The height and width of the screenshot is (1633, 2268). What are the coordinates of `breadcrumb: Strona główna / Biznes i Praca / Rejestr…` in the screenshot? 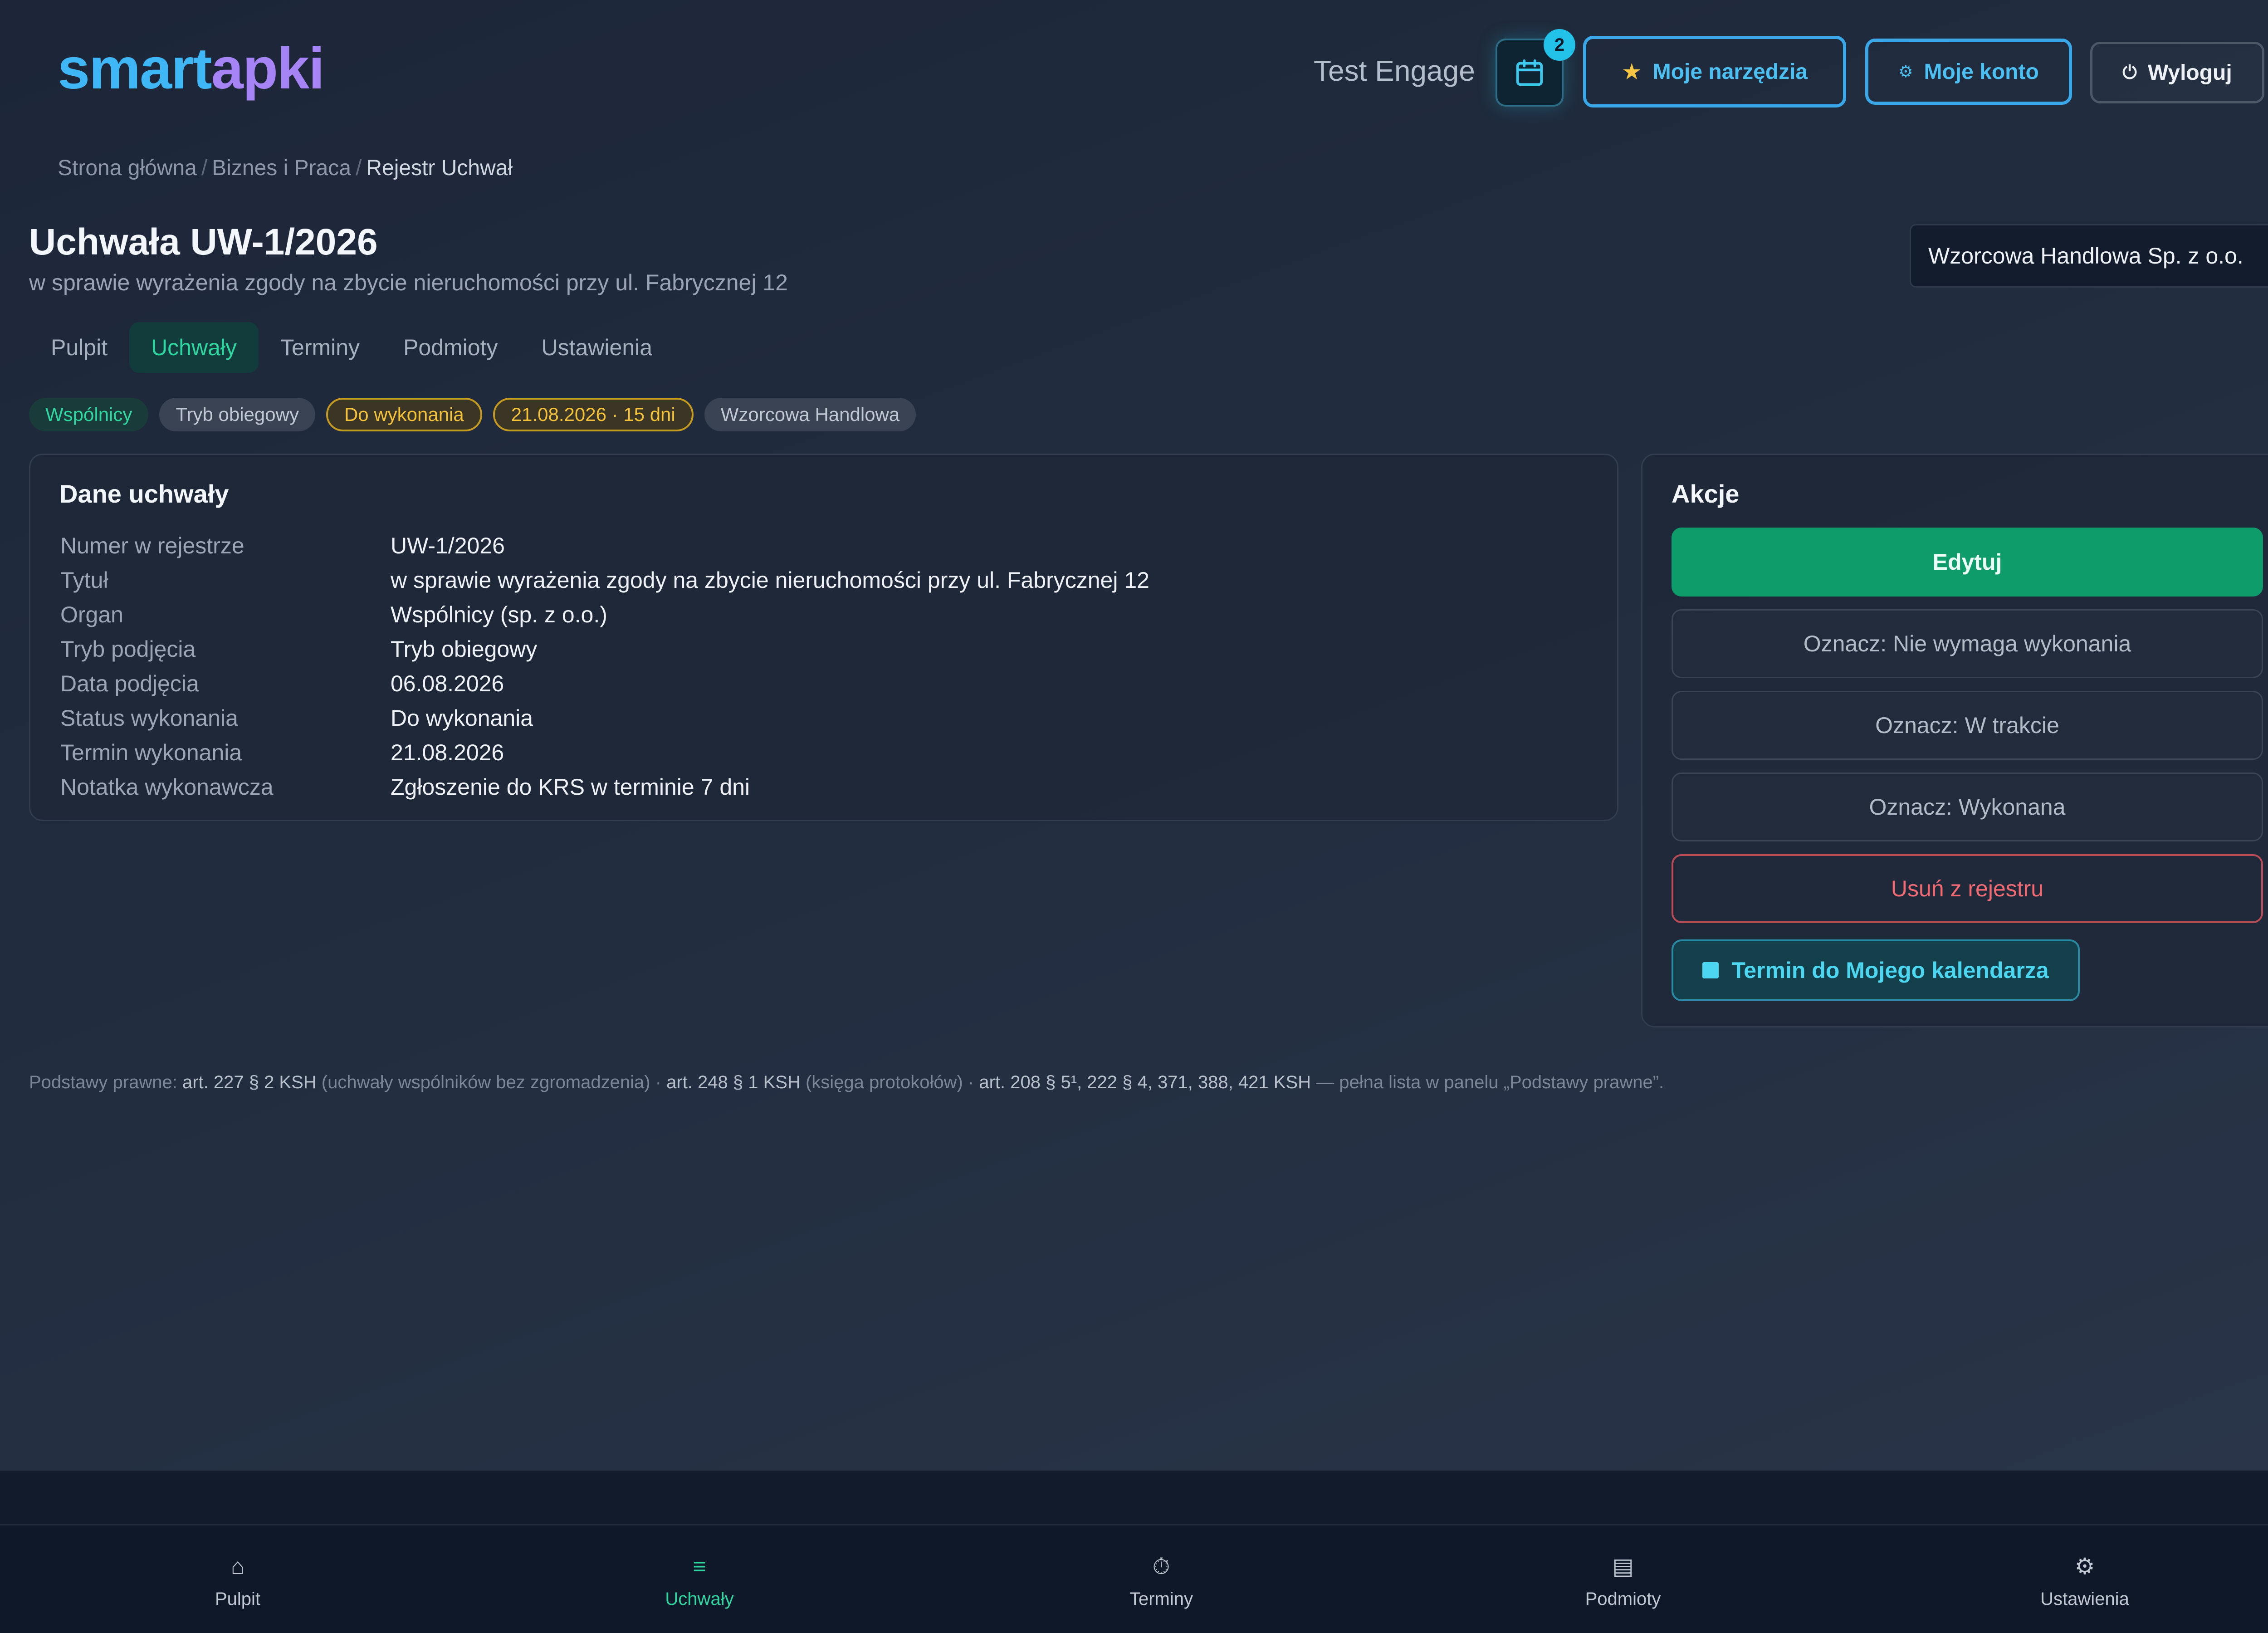 It's located at (285, 168).